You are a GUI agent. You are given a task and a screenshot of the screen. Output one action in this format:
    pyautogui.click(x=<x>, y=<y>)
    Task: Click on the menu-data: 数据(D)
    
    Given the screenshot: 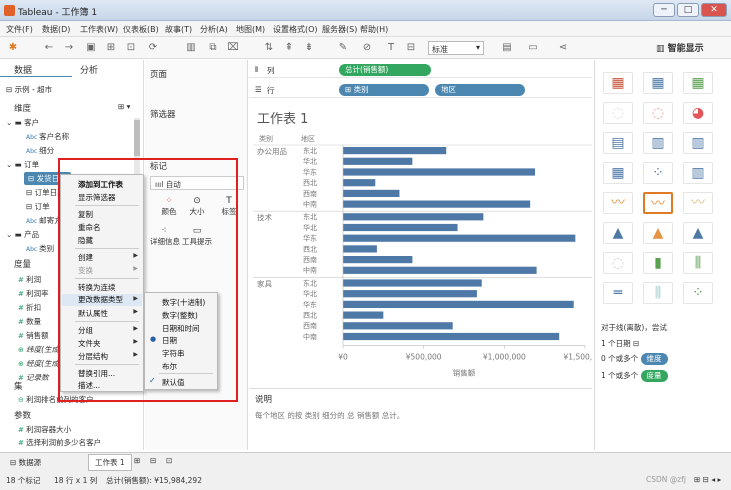 What is the action you would take?
    pyautogui.click(x=56, y=29)
    